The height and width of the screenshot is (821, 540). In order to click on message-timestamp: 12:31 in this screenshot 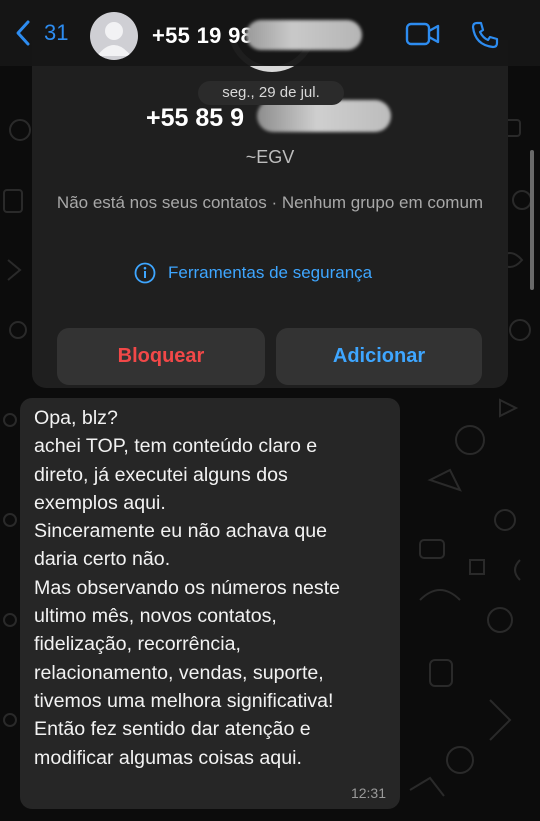, I will do `click(368, 793)`.